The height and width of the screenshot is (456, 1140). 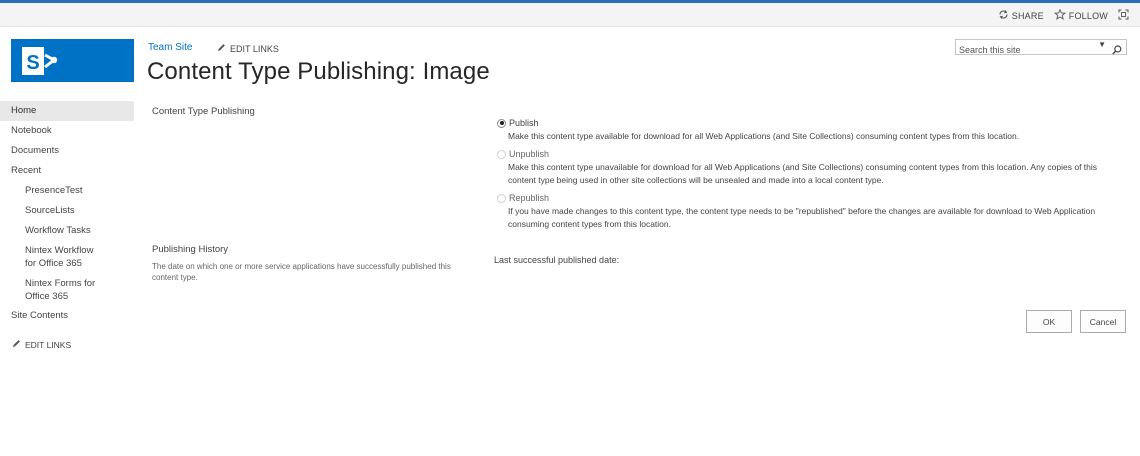 I want to click on nav-item-documents: Documents, so click(x=67, y=151).